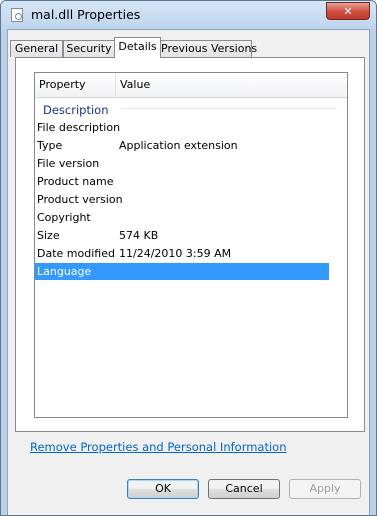  What do you see at coordinates (139, 235) in the screenshot?
I see `property-value: 574 KB` at bounding box center [139, 235].